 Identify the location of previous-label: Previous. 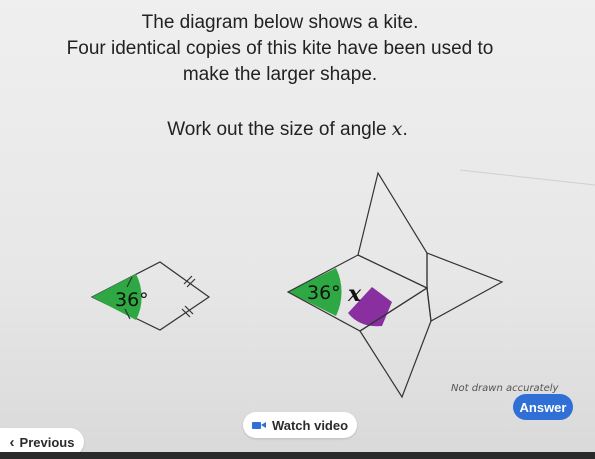
(47, 442).